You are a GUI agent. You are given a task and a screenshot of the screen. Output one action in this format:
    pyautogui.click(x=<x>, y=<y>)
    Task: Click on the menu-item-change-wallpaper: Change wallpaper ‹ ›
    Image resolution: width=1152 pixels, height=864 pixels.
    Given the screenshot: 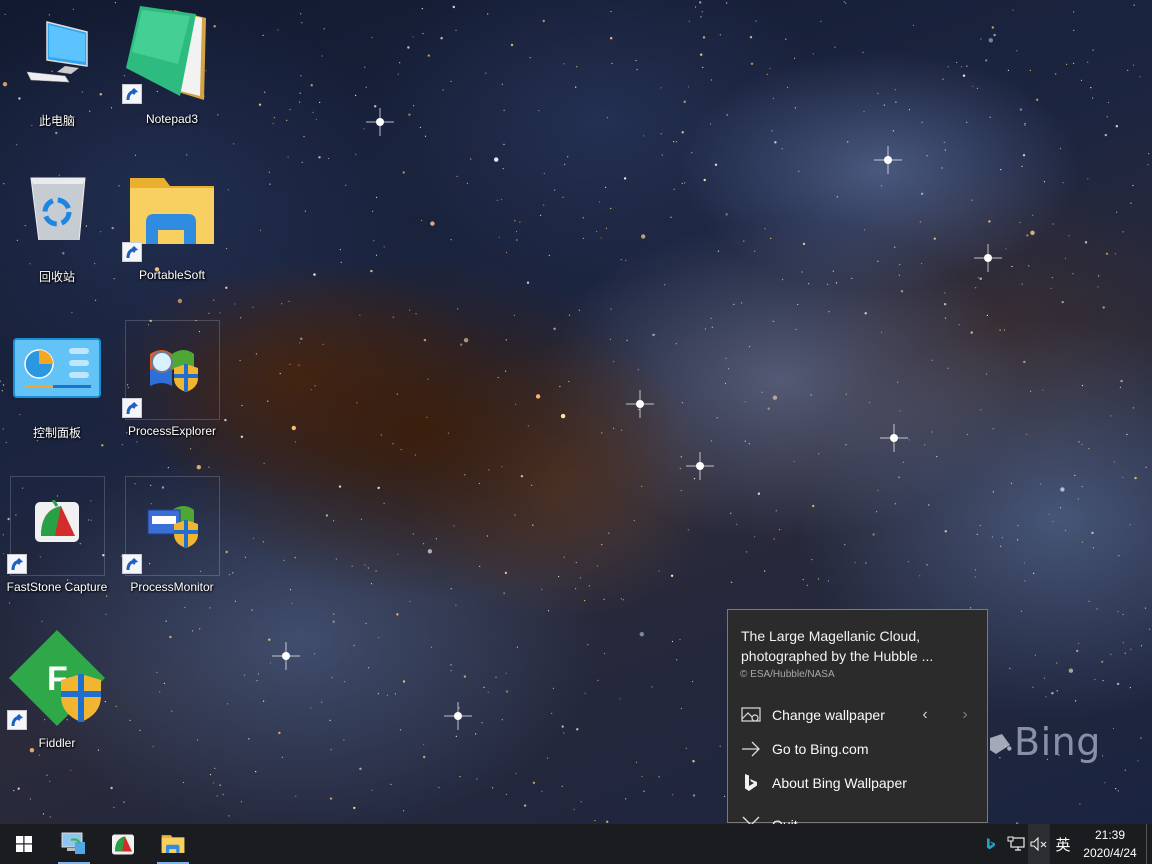 What is the action you would take?
    pyautogui.click(x=857, y=715)
    